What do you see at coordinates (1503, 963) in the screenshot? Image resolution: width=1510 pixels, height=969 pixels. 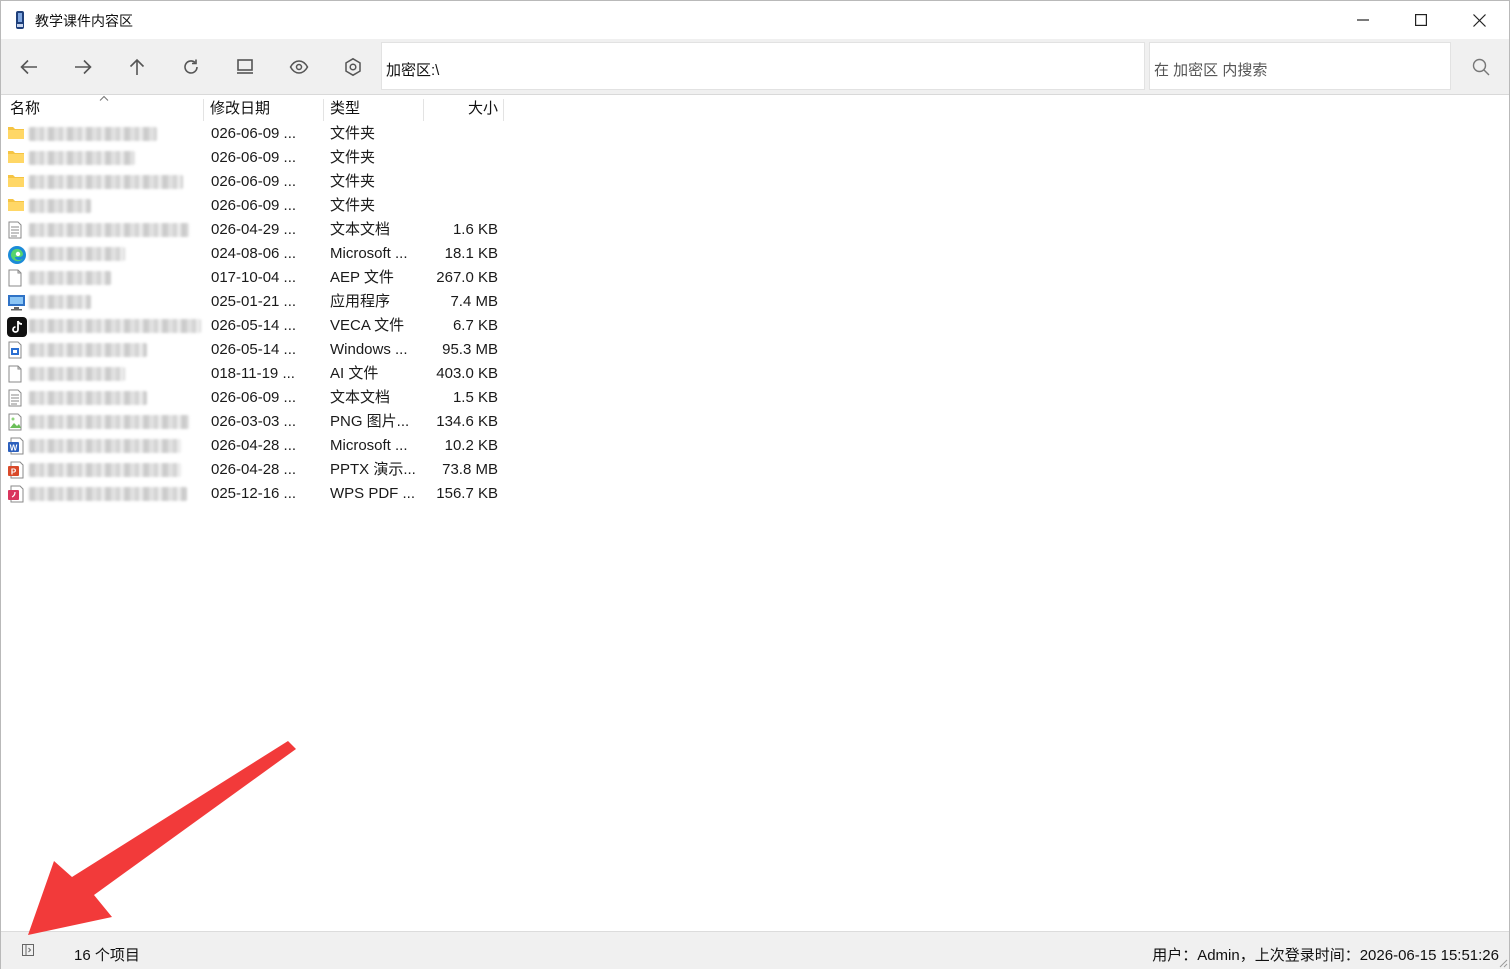 I see `resize-grip-icon` at bounding box center [1503, 963].